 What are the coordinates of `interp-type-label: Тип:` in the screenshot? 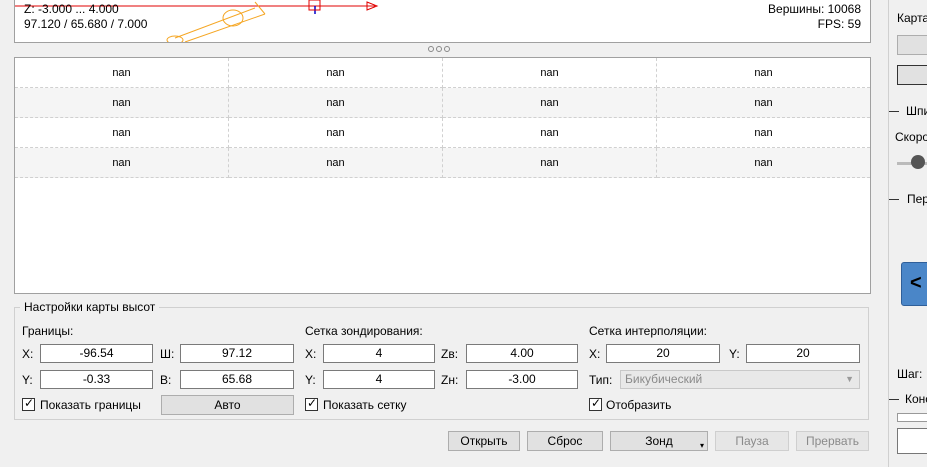 It's located at (601, 380).